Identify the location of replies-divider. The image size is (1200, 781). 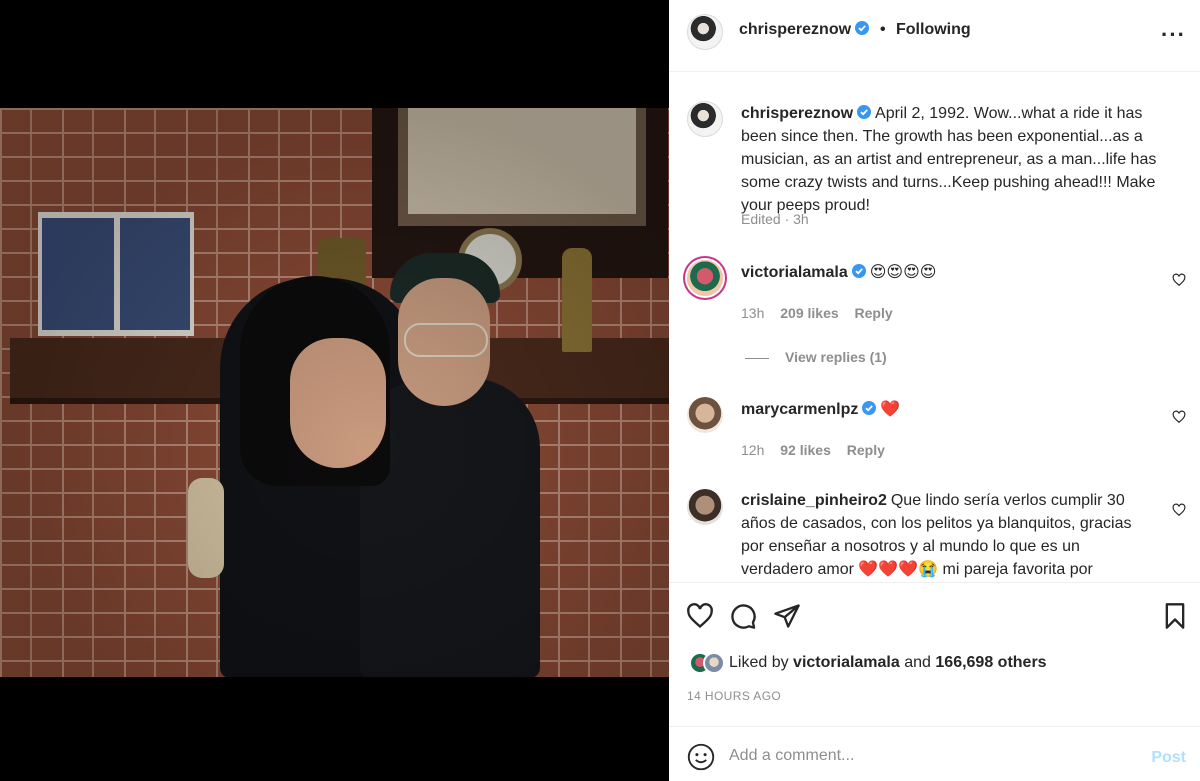
(757, 358).